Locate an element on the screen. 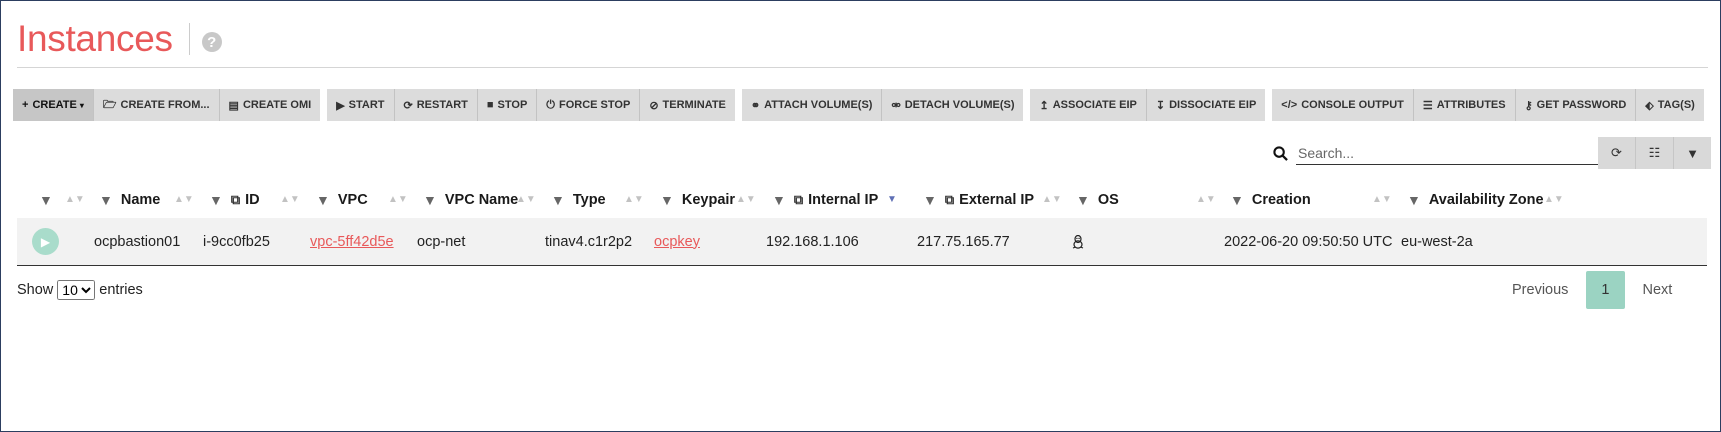 This screenshot has height=432, width=1721. stop-label: STOP is located at coordinates (512, 105).